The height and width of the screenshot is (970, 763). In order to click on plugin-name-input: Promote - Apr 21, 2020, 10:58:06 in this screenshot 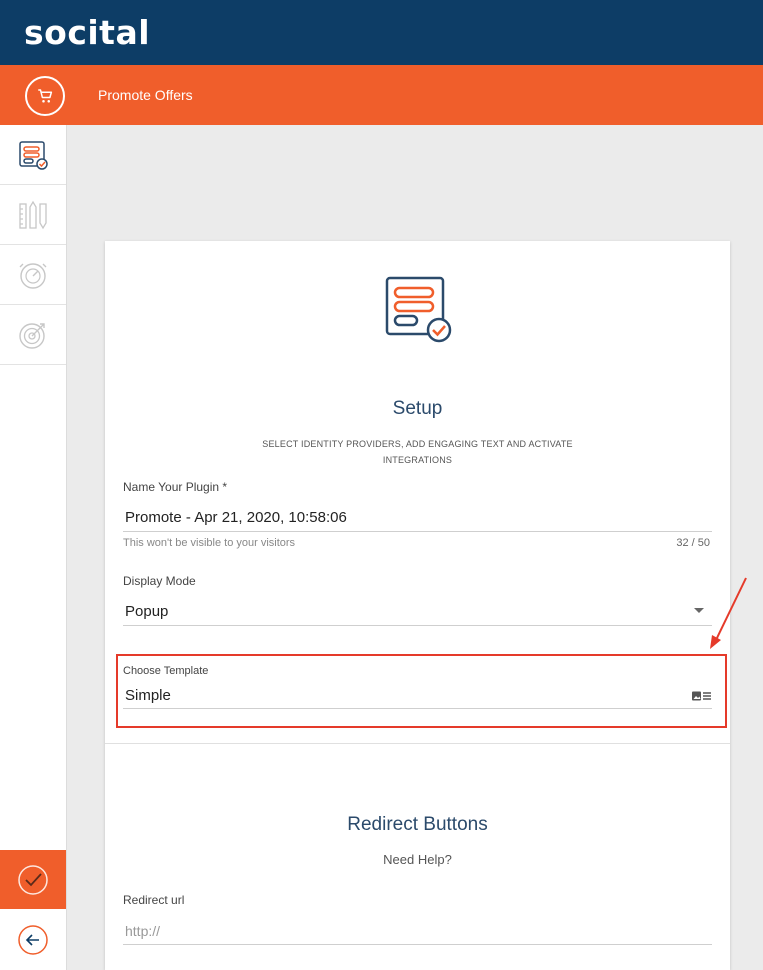, I will do `click(236, 517)`.